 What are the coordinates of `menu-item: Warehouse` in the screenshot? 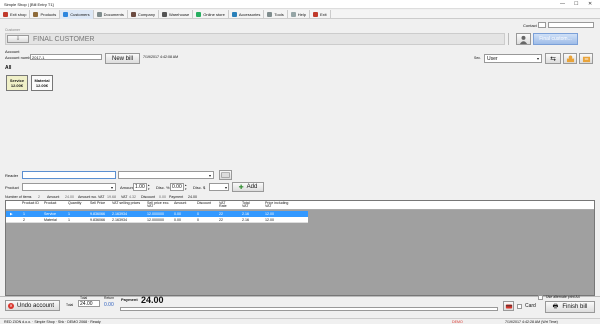 It's located at (176, 14).